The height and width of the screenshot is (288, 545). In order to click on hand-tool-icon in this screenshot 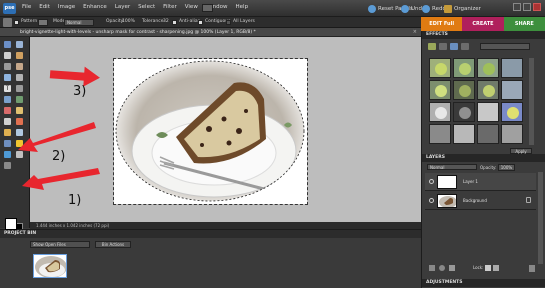, I will do `click(7, 55)`.